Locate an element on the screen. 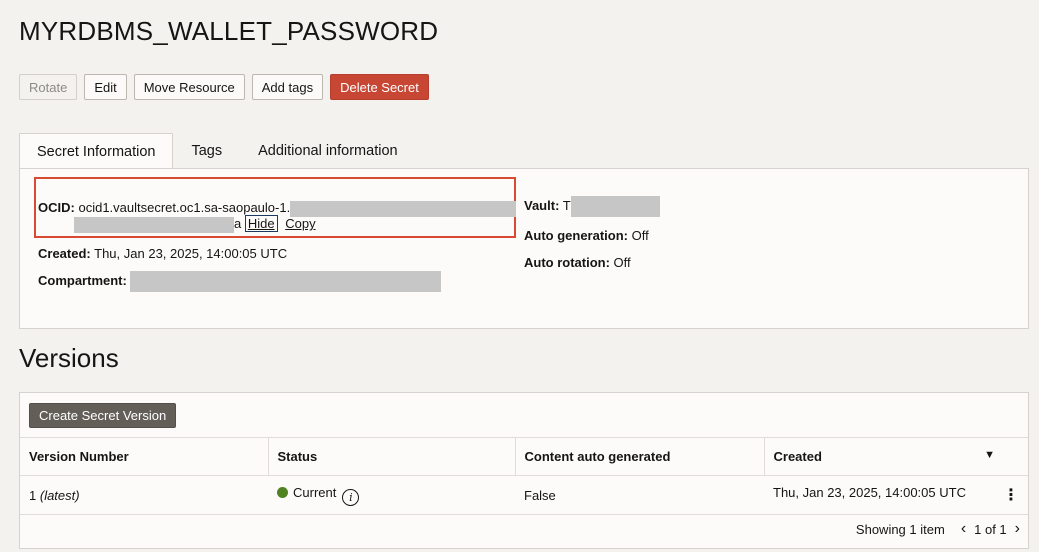 This screenshot has height=552, width=1039. status-cell: Current i is located at coordinates (391, 495).